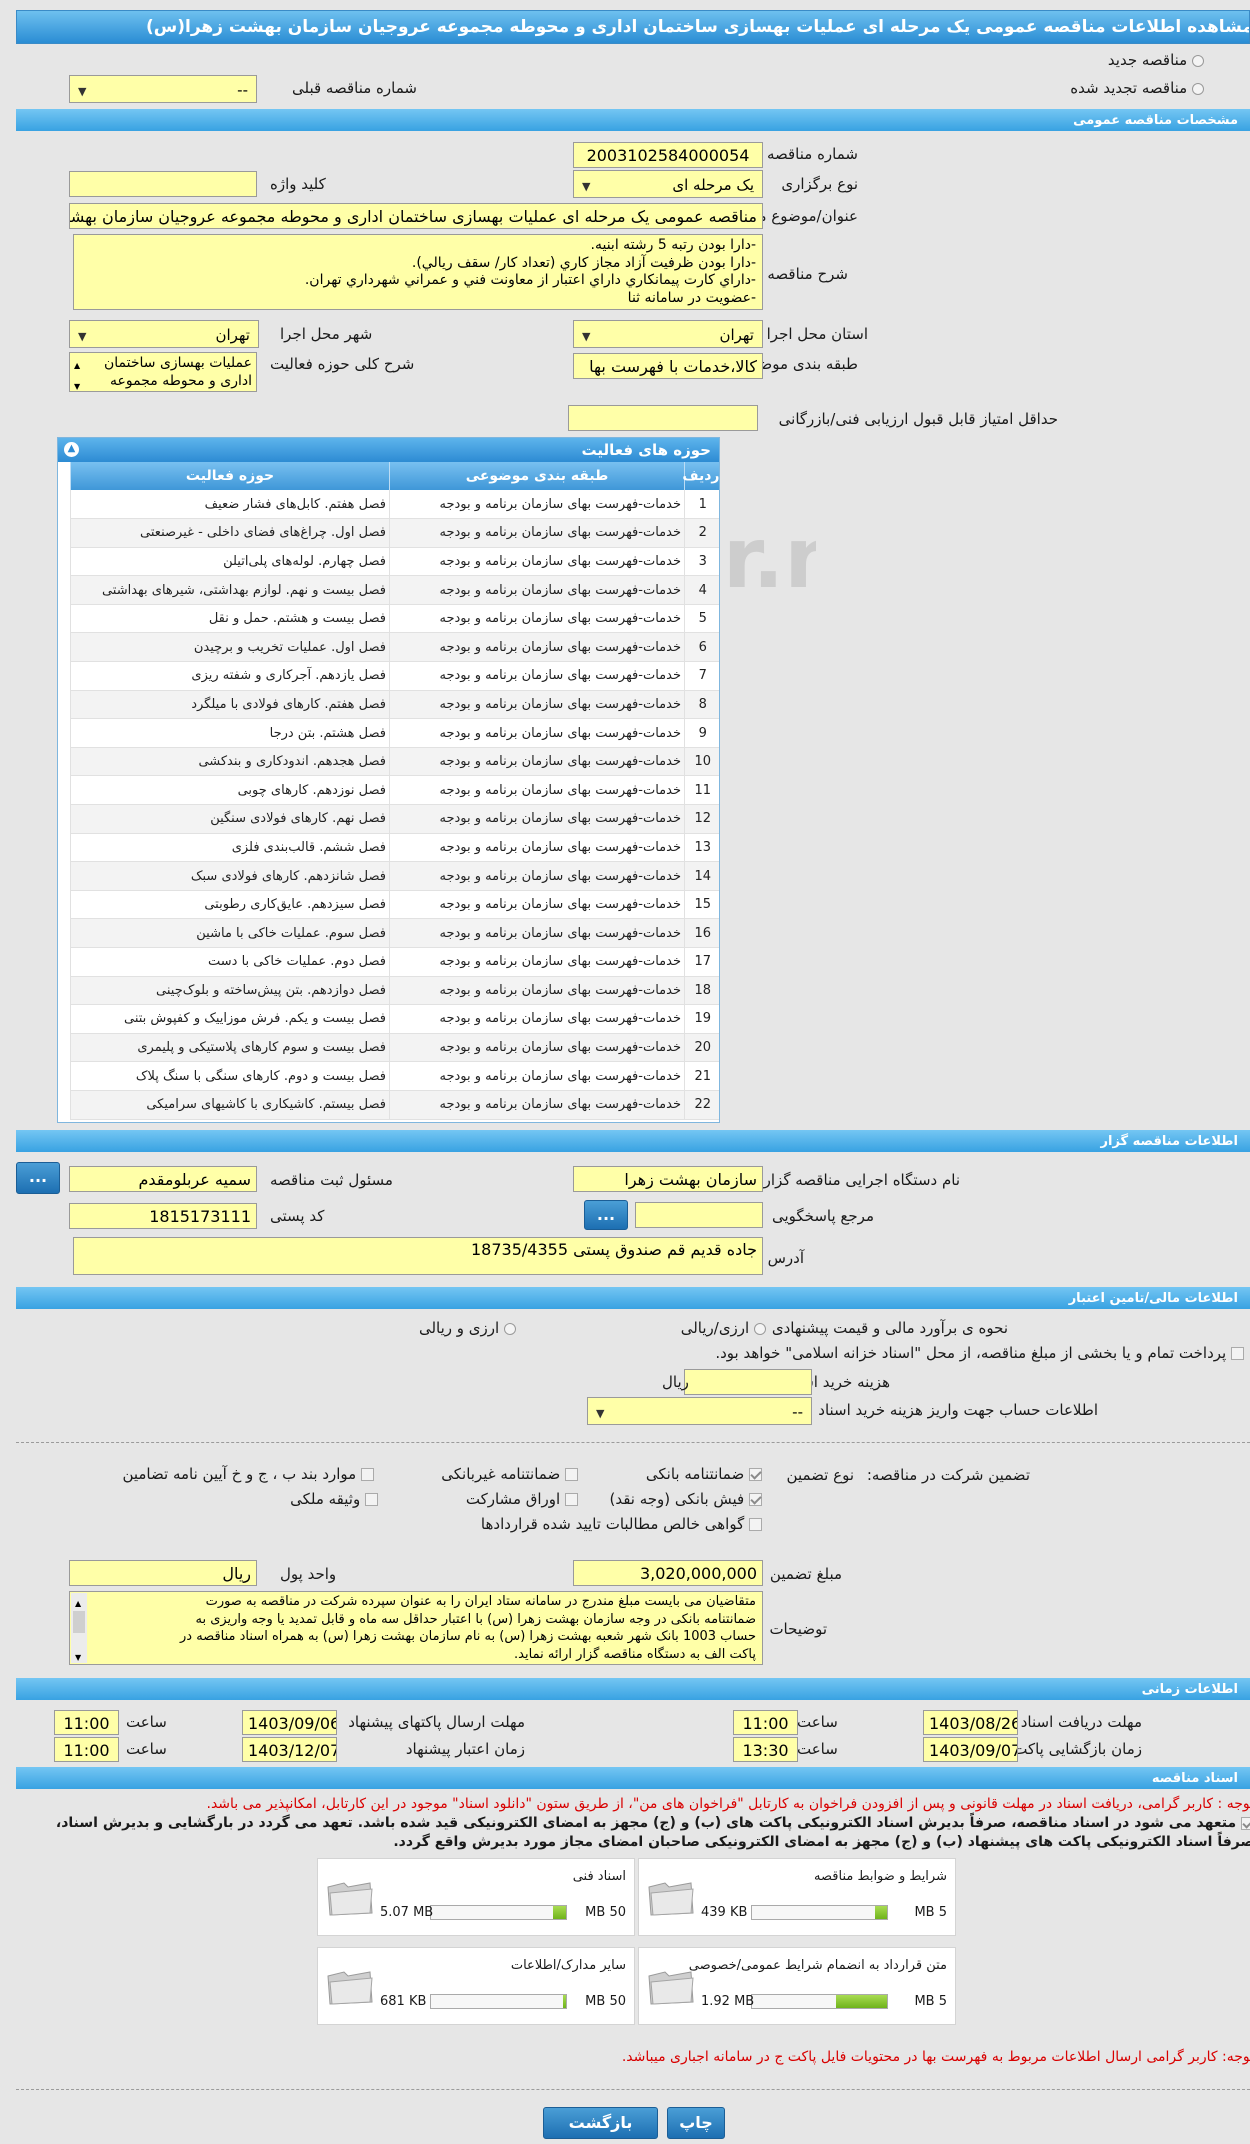  I want to click on estimate-label: نحوه ی برآورد مالی و قیمت پیشنهادی, so click(889, 1328).